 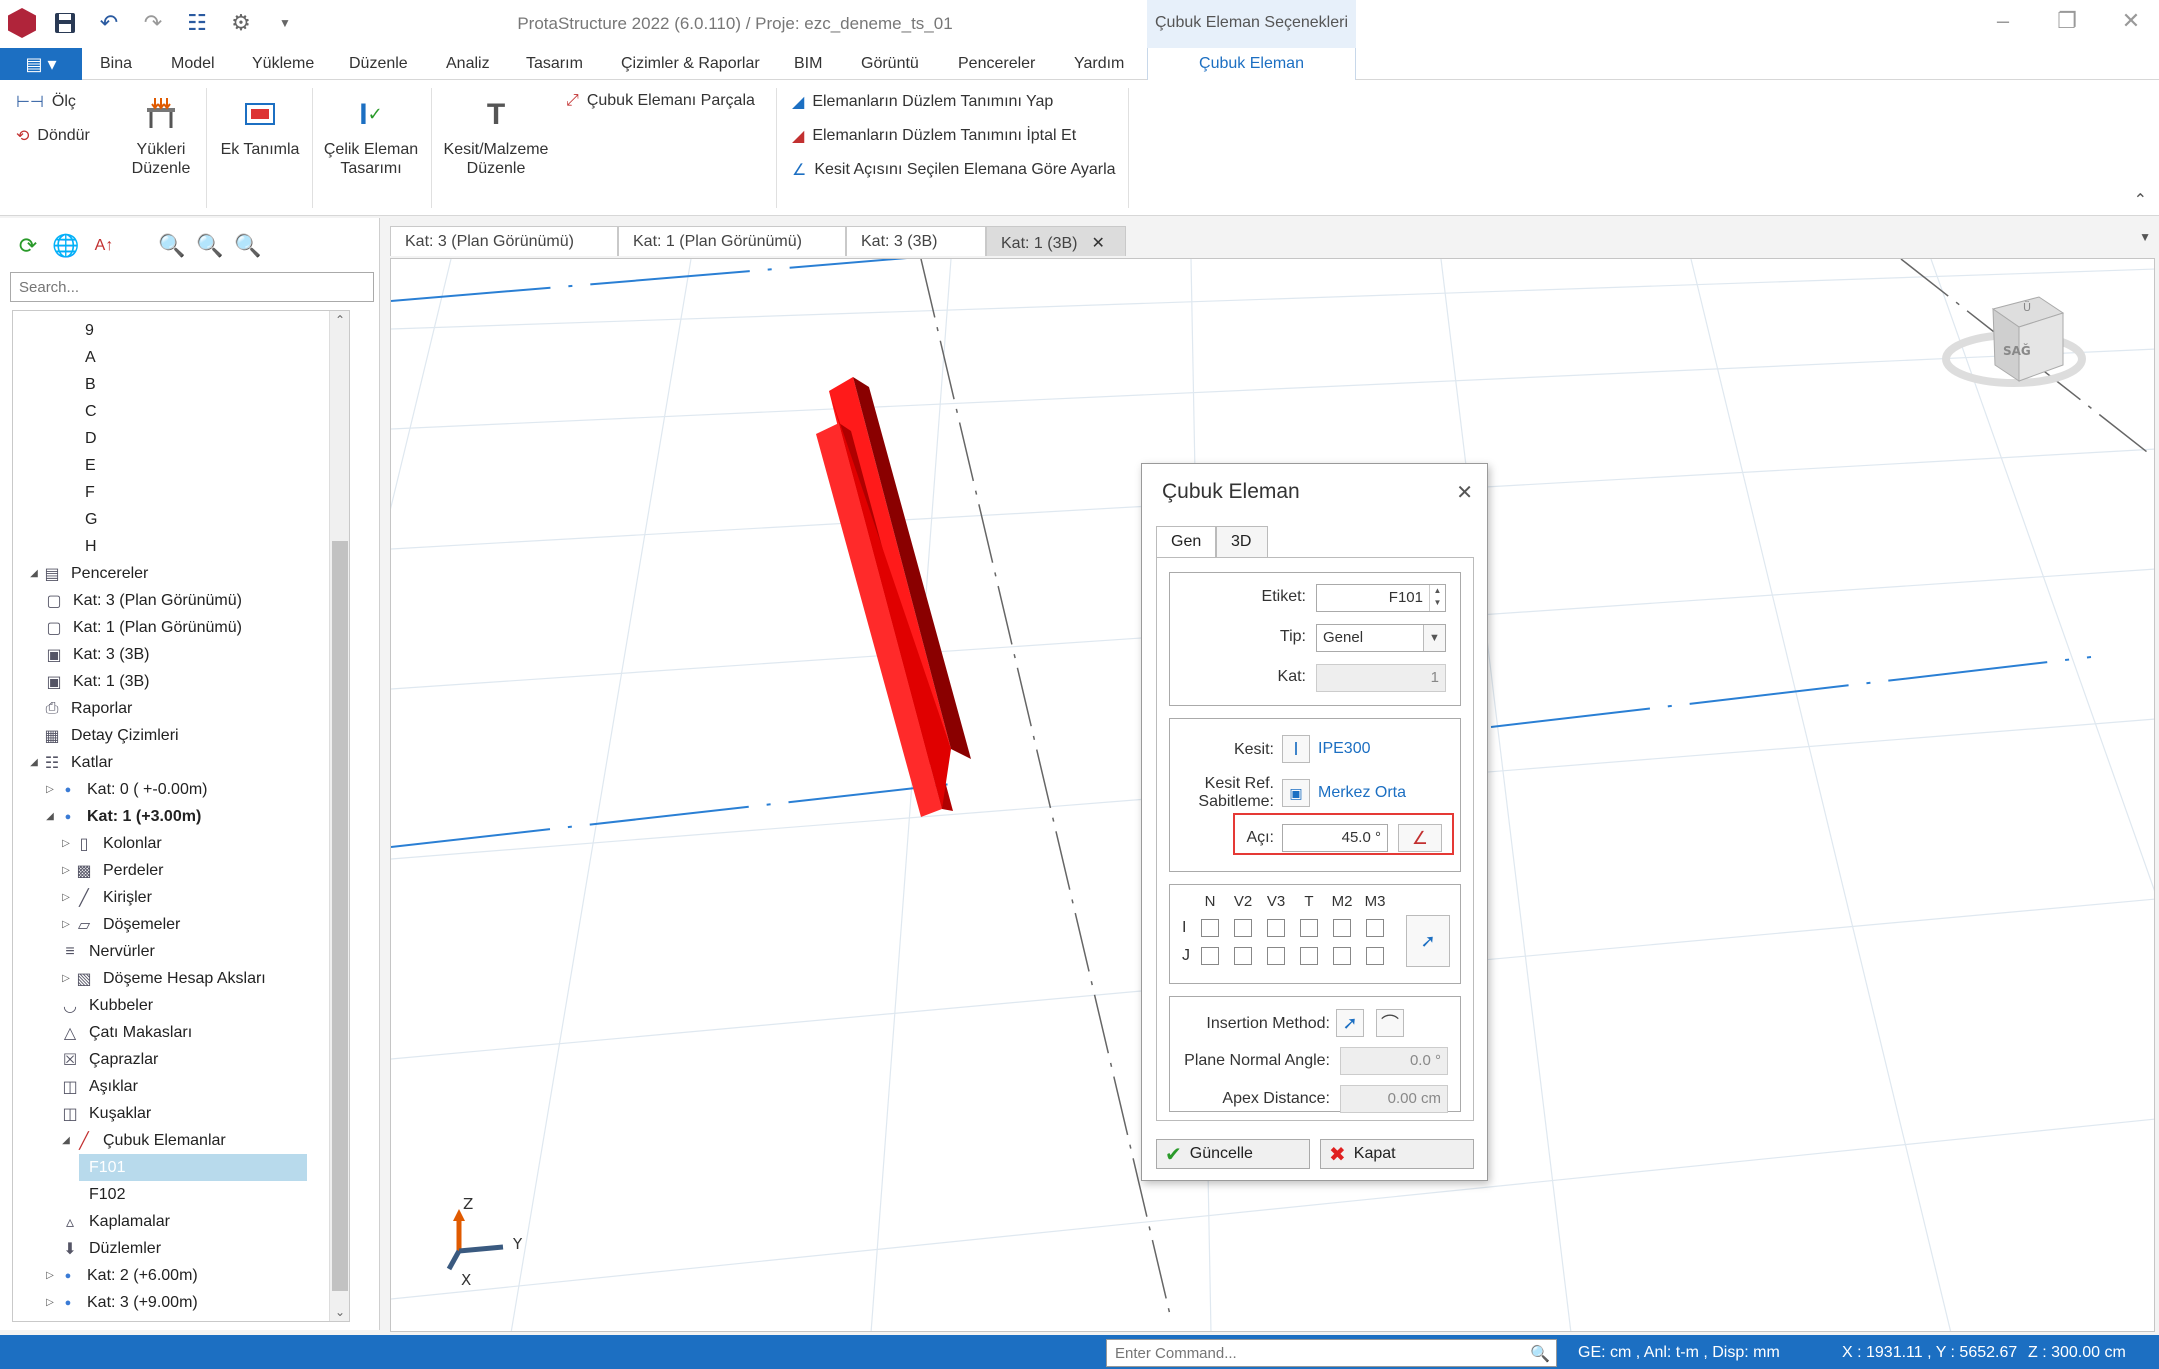 I want to click on tab-pencereler: Pencereler, so click(x=996, y=64).